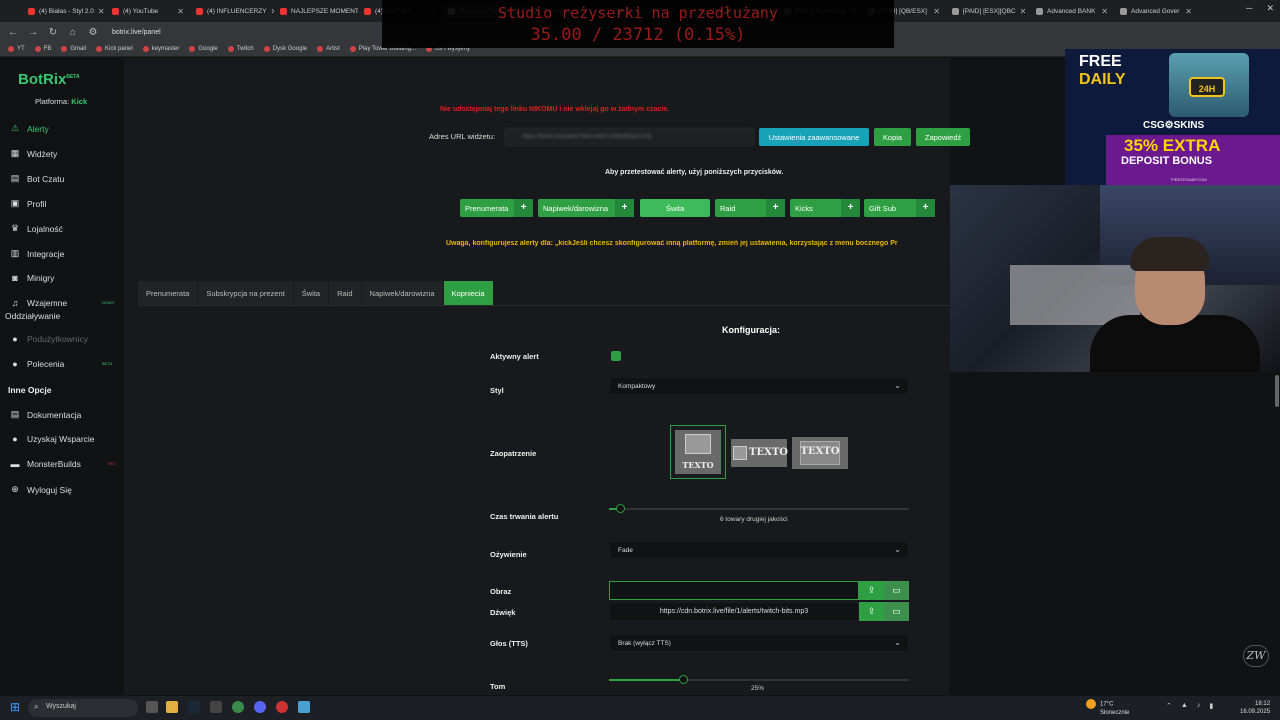  I want to click on close-window-icon: ✕, so click(1270, 8).